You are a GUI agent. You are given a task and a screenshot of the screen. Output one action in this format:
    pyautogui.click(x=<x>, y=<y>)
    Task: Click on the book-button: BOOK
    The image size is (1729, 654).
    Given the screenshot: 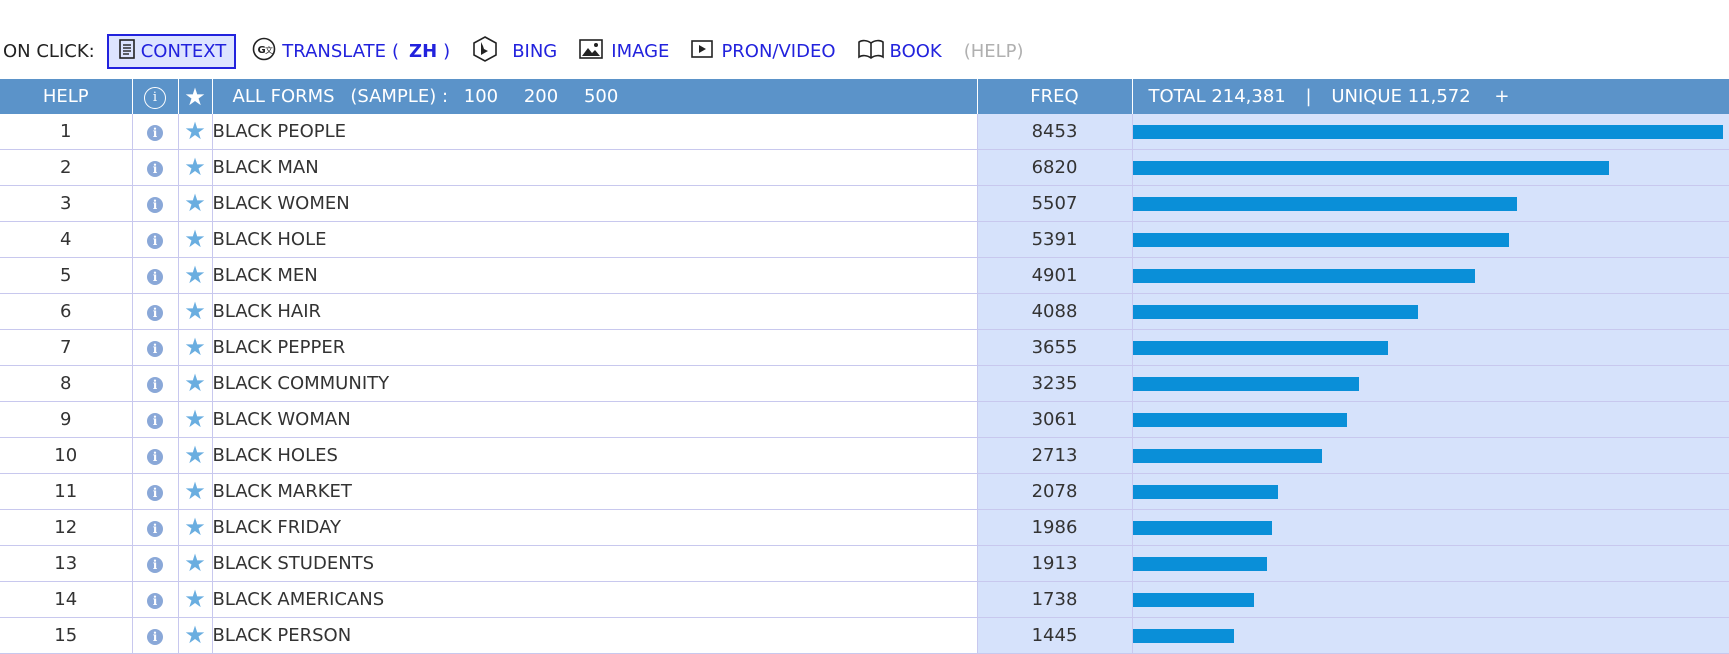 What is the action you would take?
    pyautogui.click(x=899, y=51)
    